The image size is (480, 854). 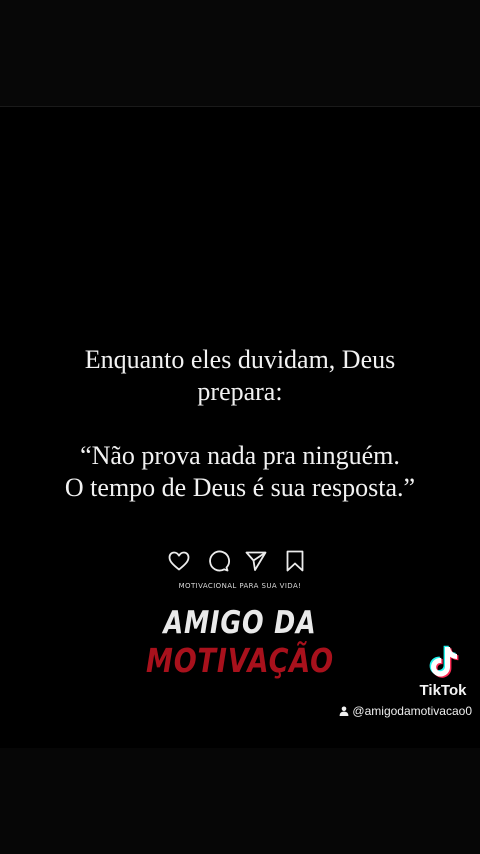 What do you see at coordinates (444, 661) in the screenshot?
I see `tiktok-logo-icon` at bounding box center [444, 661].